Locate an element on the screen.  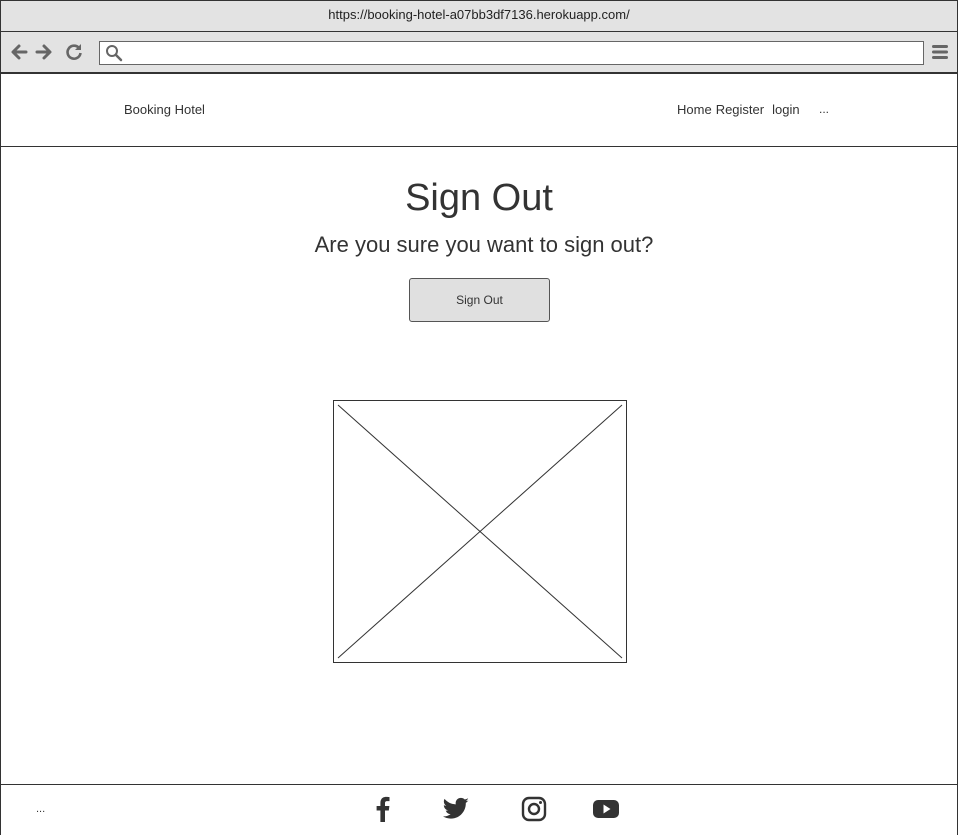
reload-icon is located at coordinates (74, 52).